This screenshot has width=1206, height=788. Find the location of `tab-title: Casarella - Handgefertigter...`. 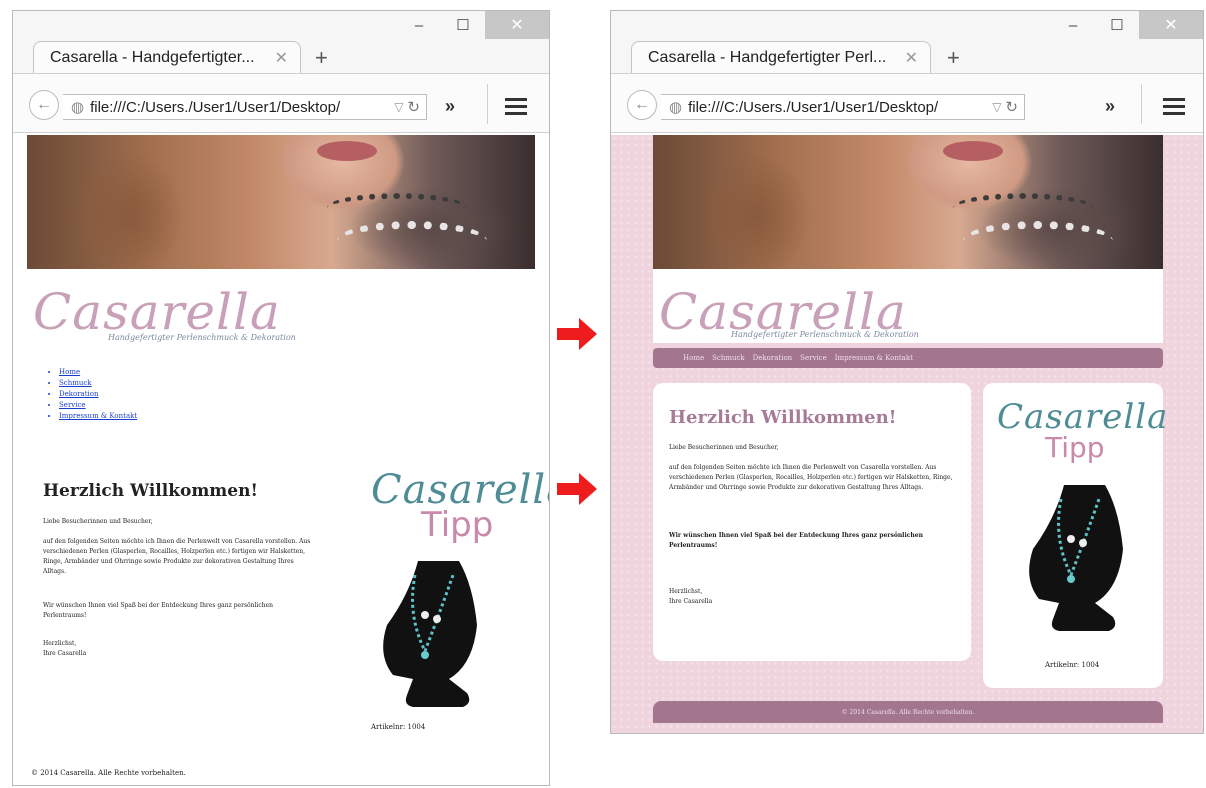

tab-title: Casarella - Handgefertigter... is located at coordinates (152, 57).